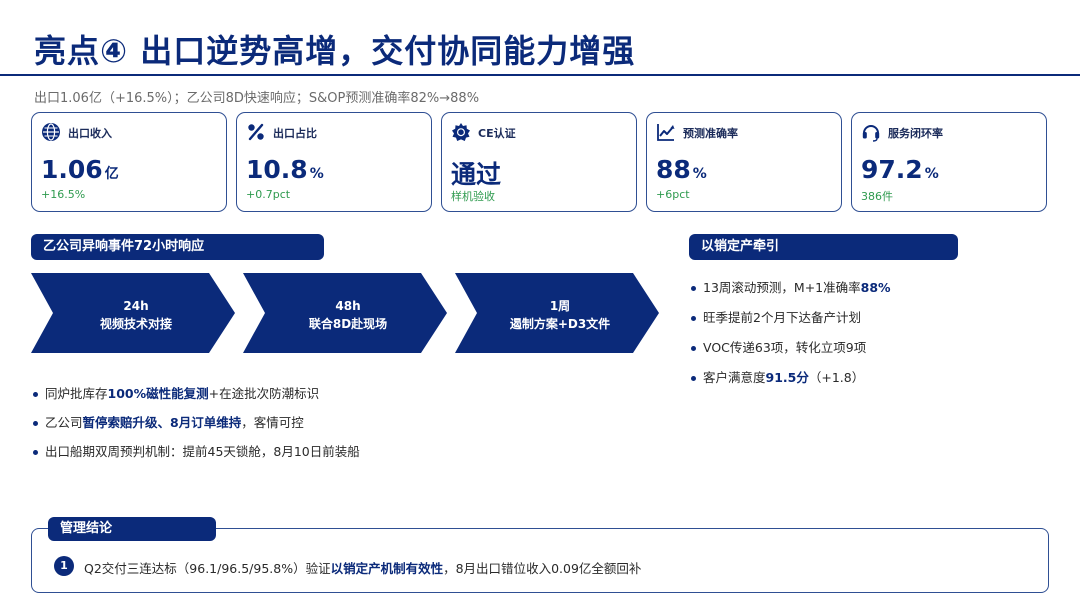  What do you see at coordinates (136, 315) in the screenshot?
I see `chevron-step-1-text: 24h 视频技术对接` at bounding box center [136, 315].